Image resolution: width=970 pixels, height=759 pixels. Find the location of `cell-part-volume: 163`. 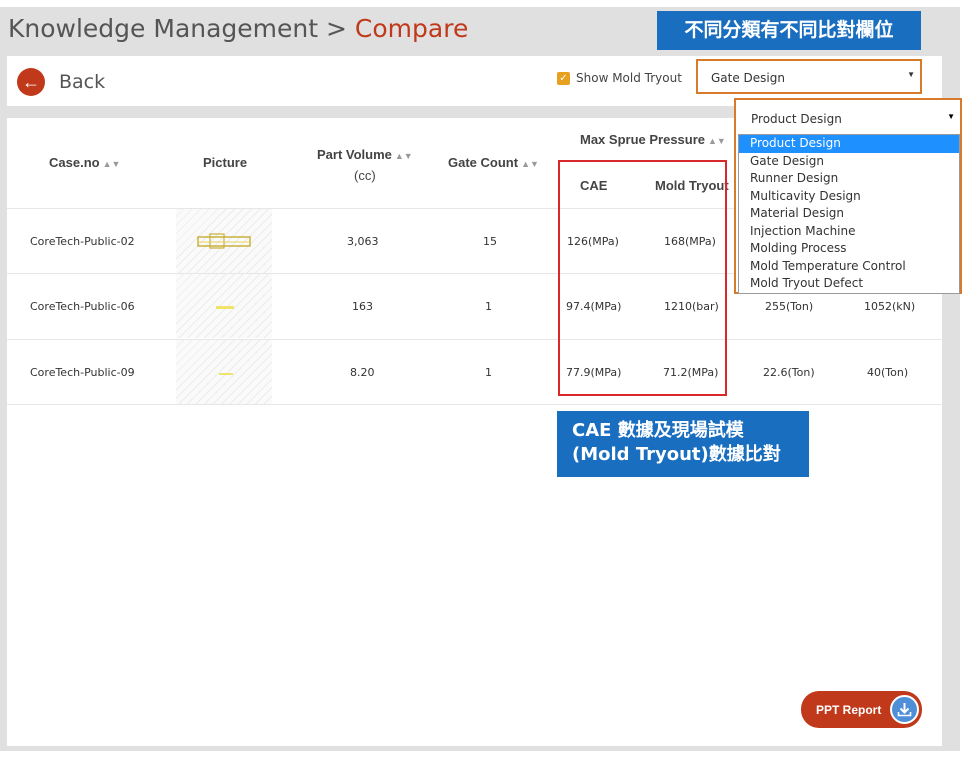

cell-part-volume: 163 is located at coordinates (362, 306).